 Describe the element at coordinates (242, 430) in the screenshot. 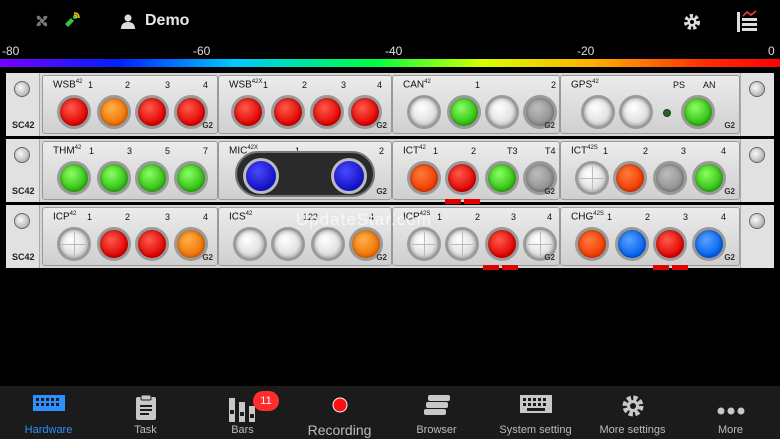

I see `nav-label: Bars` at that location.